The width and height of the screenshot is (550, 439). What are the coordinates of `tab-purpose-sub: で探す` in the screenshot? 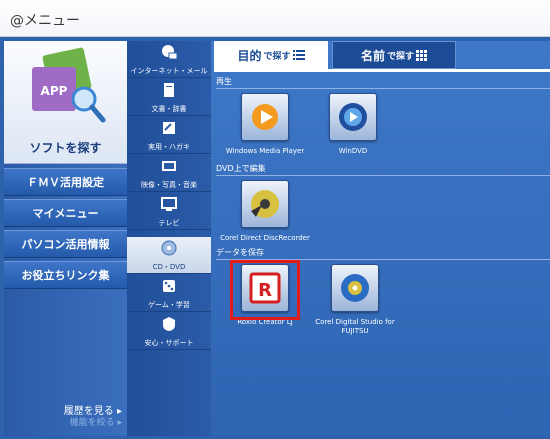 It's located at (277, 56).